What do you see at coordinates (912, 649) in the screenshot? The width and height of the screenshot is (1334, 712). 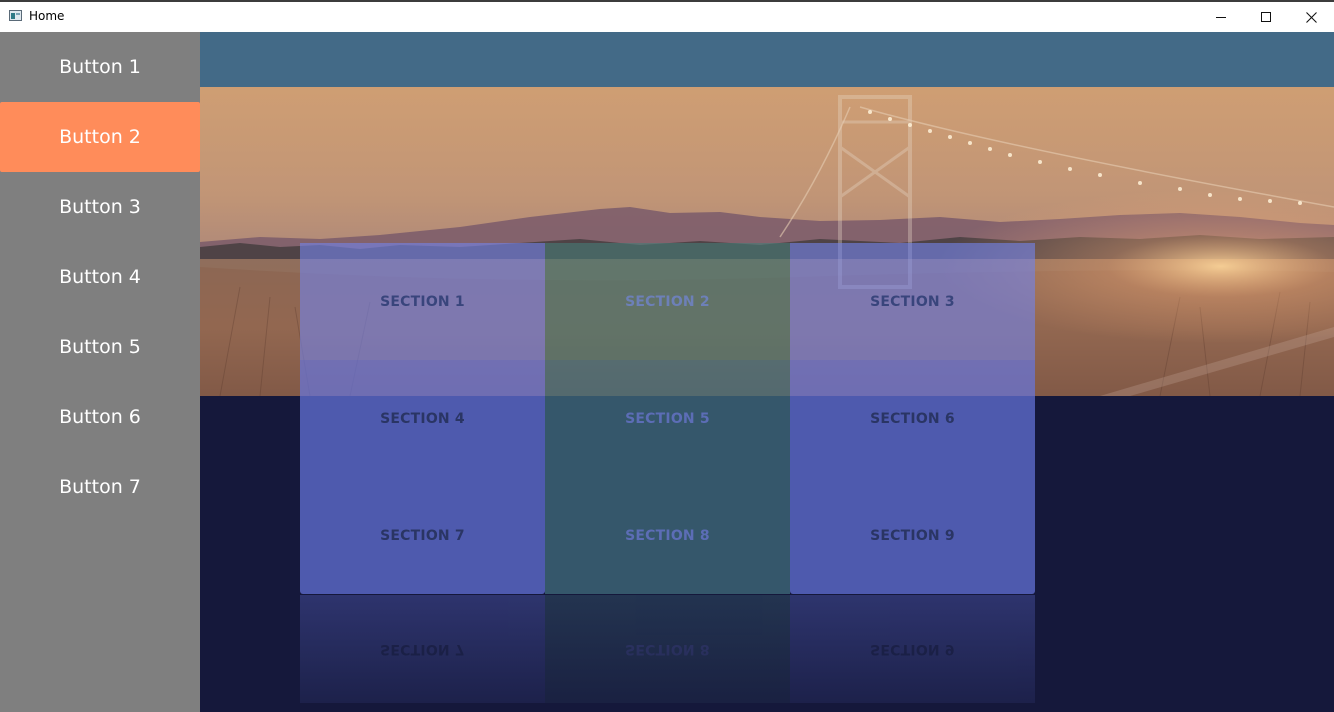 I see `reflection-section-9: SECTION 9` at bounding box center [912, 649].